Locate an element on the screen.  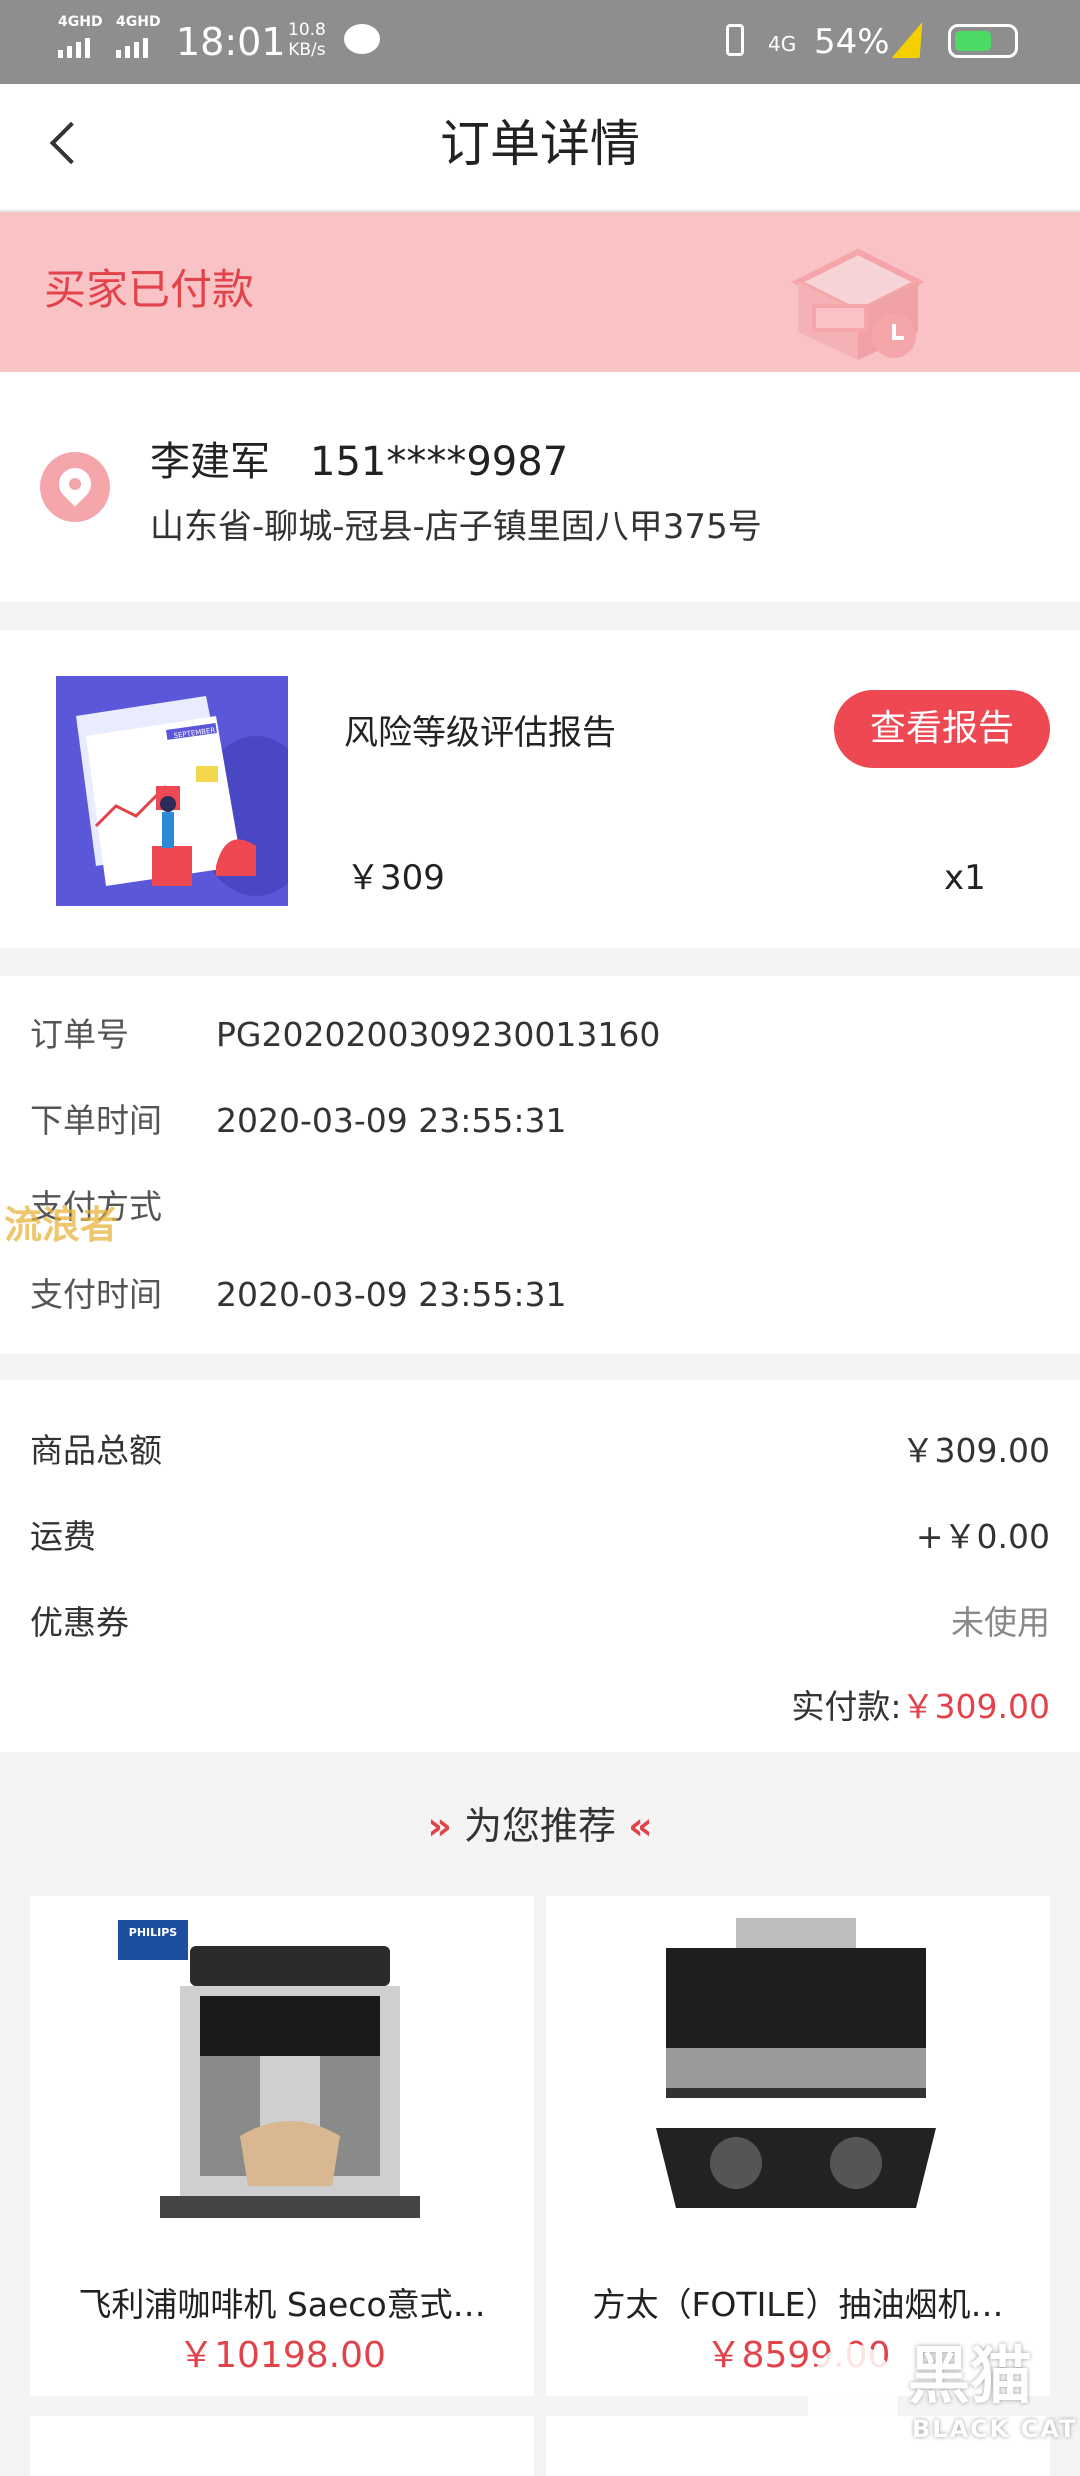
product-thumbnail: SEPTEMBER is located at coordinates (172, 791).